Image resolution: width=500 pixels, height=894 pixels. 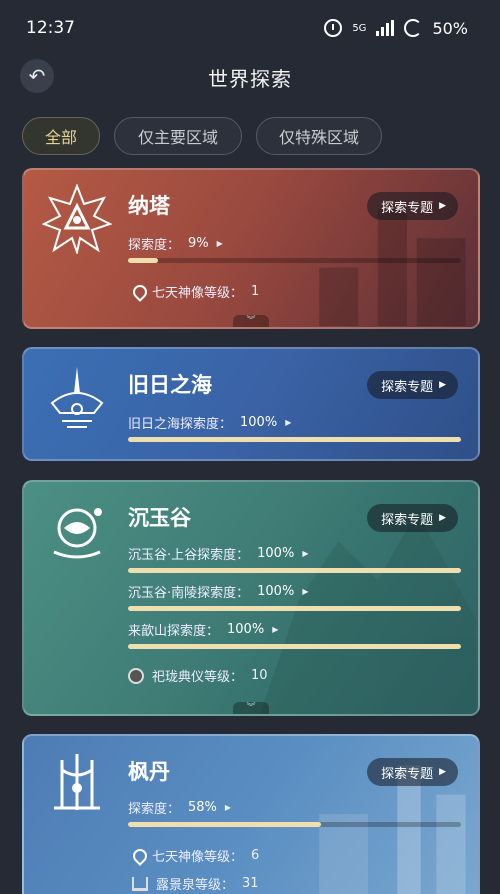 I want to click on info-label: 祀珑典仪等级：, so click(x=198, y=677).